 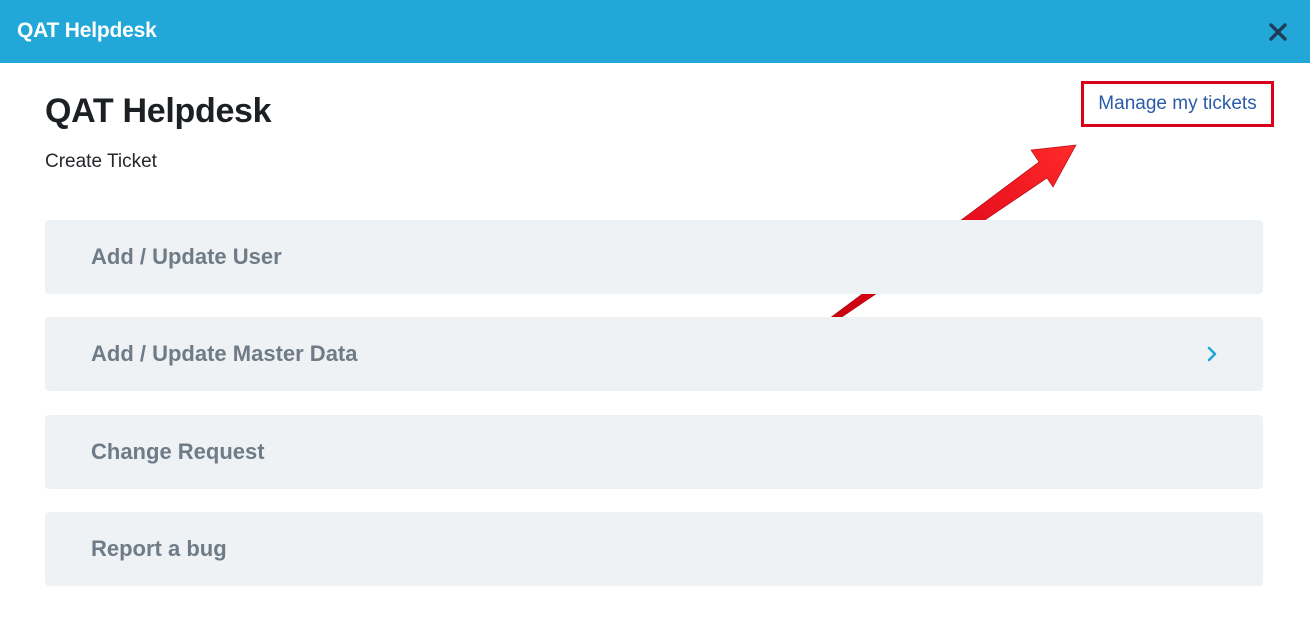 What do you see at coordinates (186, 256) in the screenshot?
I see `menu-item-label: Add / Update User` at bounding box center [186, 256].